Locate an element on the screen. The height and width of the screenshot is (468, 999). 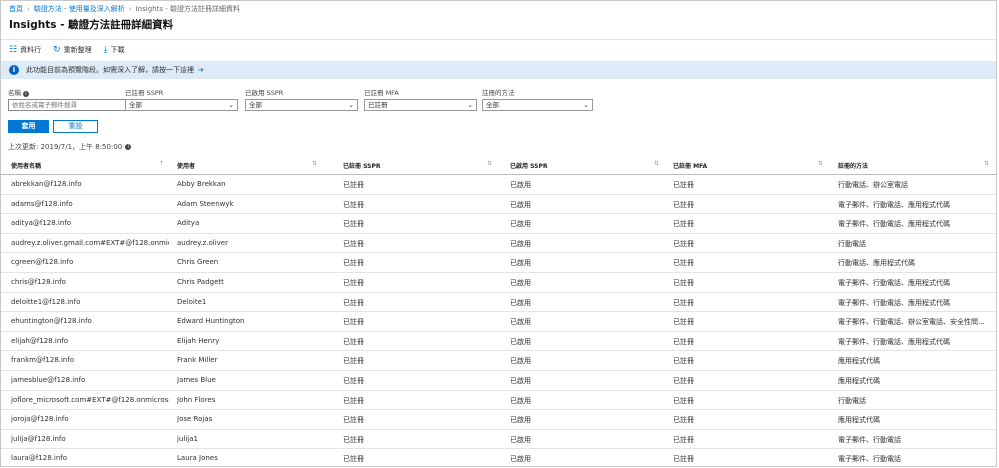
reset-button: 重設 is located at coordinates (75, 126).